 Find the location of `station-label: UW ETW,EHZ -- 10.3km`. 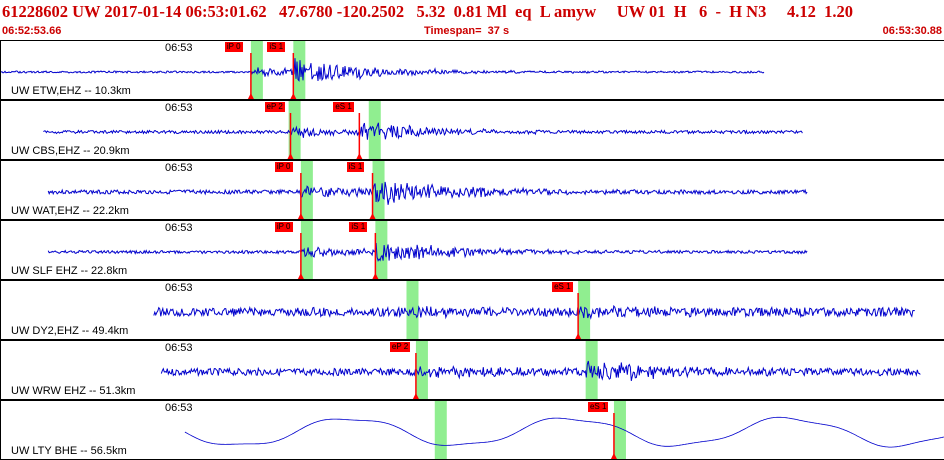

station-label: UW ETW,EHZ -- 10.3km is located at coordinates (71, 91).